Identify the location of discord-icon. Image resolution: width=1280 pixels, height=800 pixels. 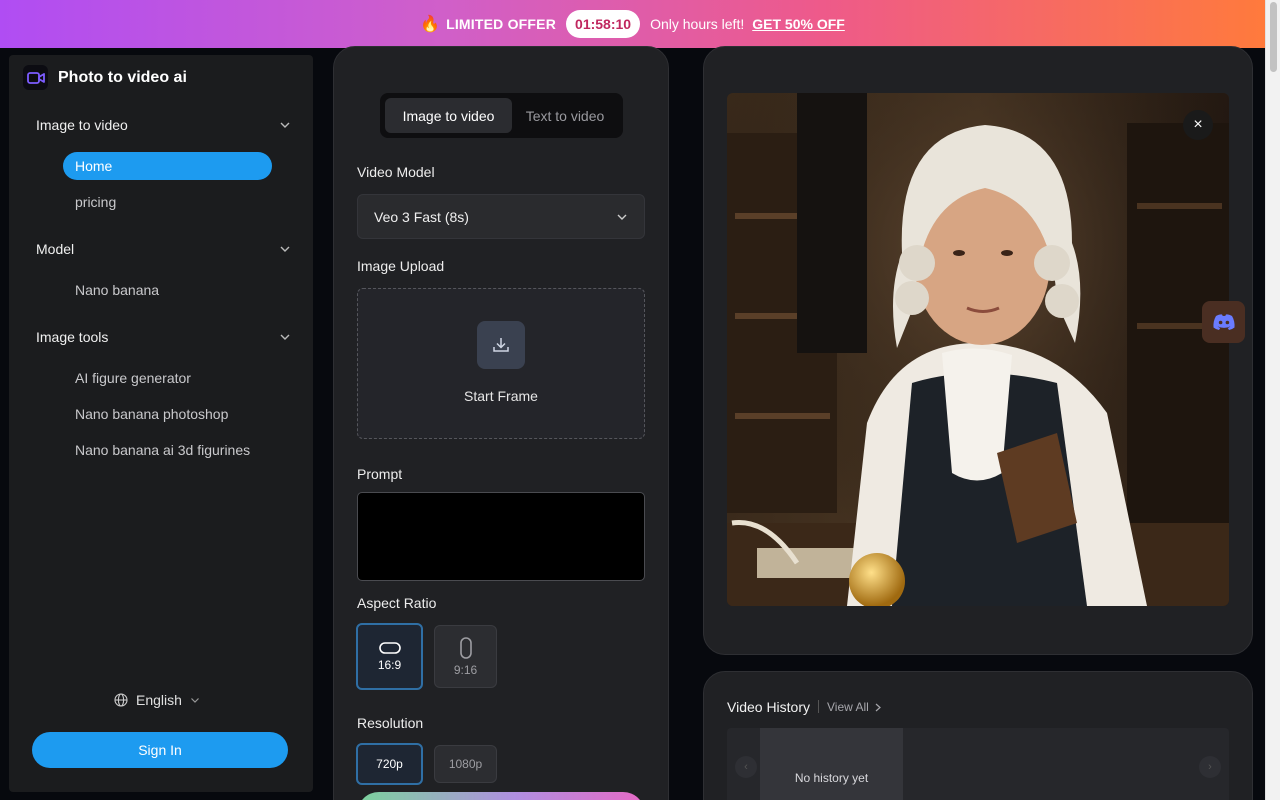
(1223, 322).